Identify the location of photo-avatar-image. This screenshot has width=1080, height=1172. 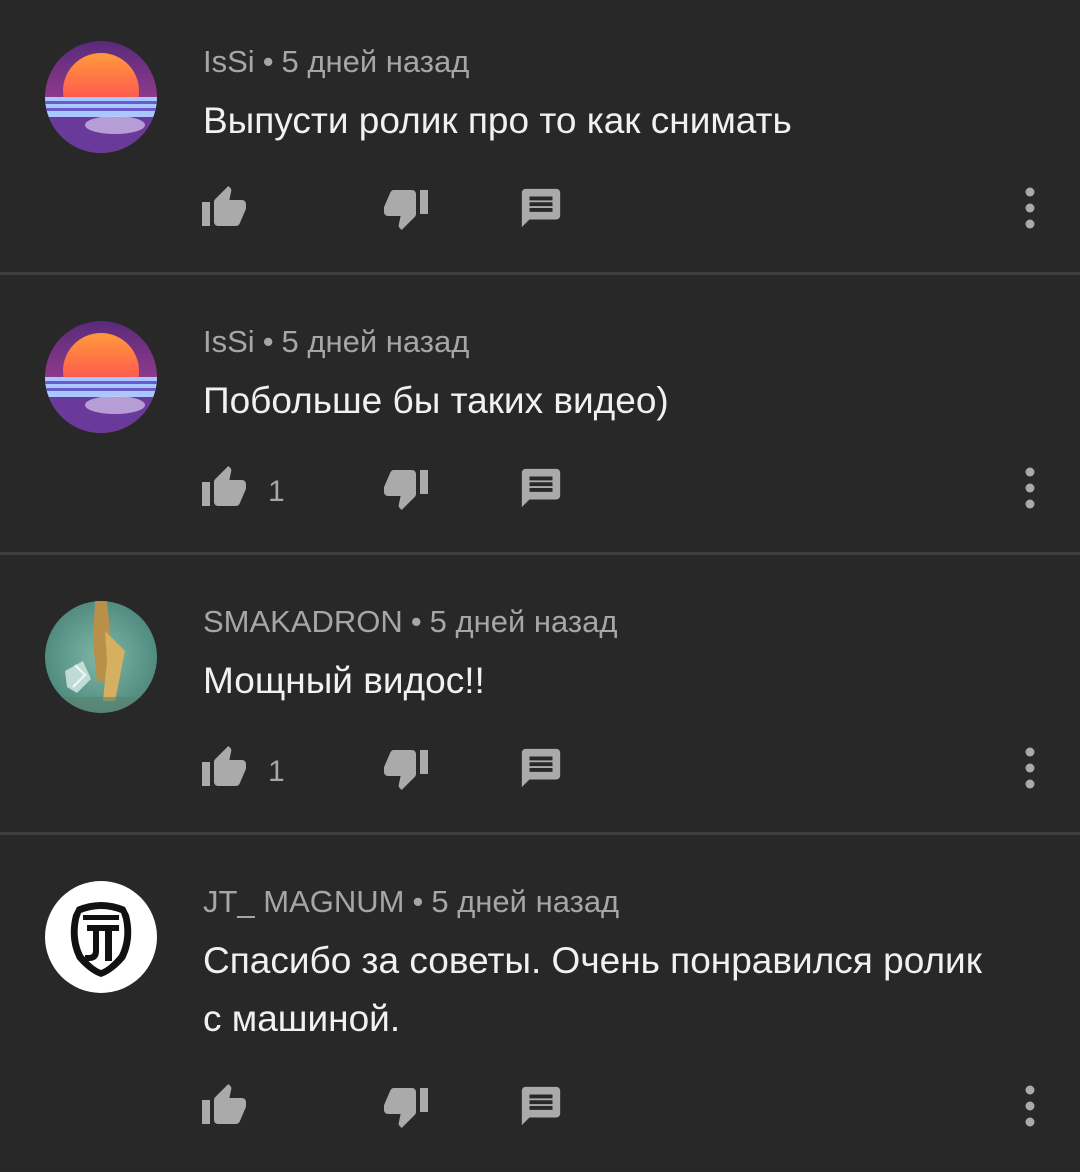
(101, 657).